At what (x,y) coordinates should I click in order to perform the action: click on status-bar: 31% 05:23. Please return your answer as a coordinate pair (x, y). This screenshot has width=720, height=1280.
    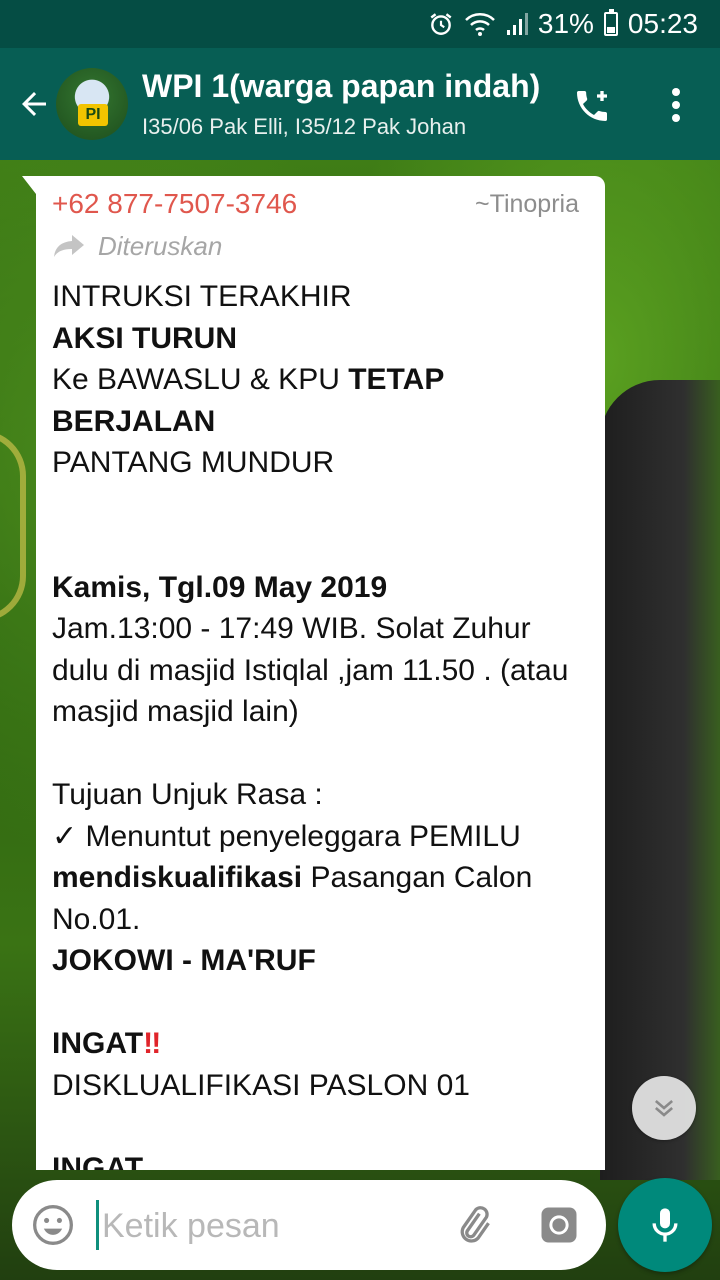
    Looking at the image, I should click on (360, 24).